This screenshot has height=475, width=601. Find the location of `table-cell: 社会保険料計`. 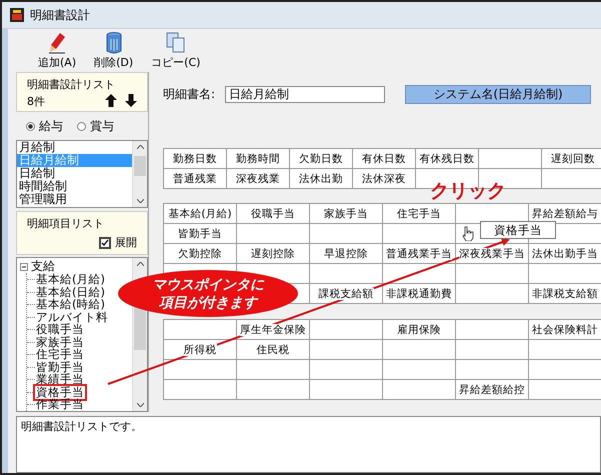

table-cell: 社会保険料計 is located at coordinates (565, 330).